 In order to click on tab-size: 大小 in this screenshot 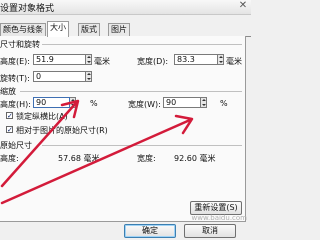, I will do `click(58, 29)`.